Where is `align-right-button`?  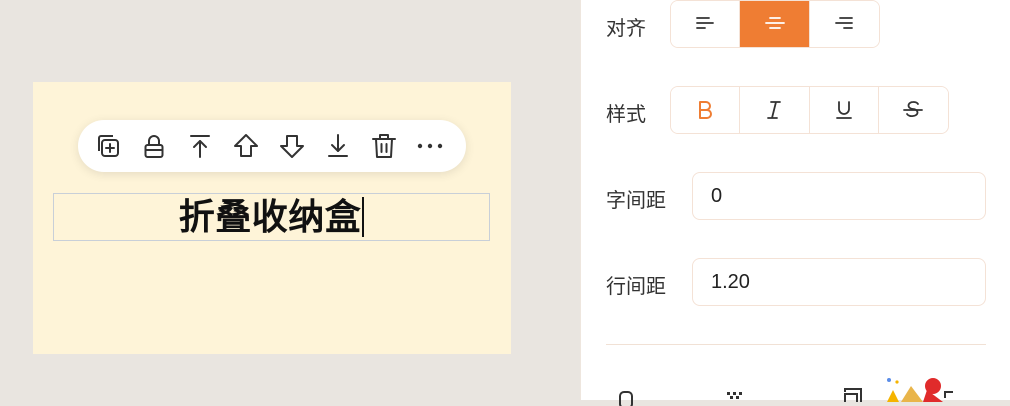
align-right-button is located at coordinates (844, 24).